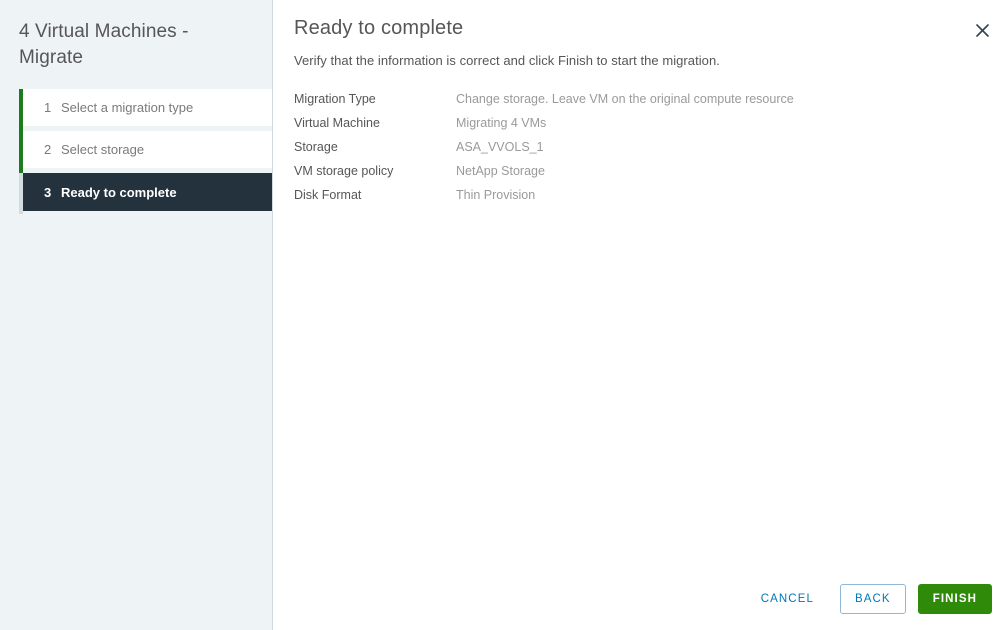  What do you see at coordinates (644, 200) in the screenshot?
I see `summary-row-disk-format: Disk Format Thin Provision` at bounding box center [644, 200].